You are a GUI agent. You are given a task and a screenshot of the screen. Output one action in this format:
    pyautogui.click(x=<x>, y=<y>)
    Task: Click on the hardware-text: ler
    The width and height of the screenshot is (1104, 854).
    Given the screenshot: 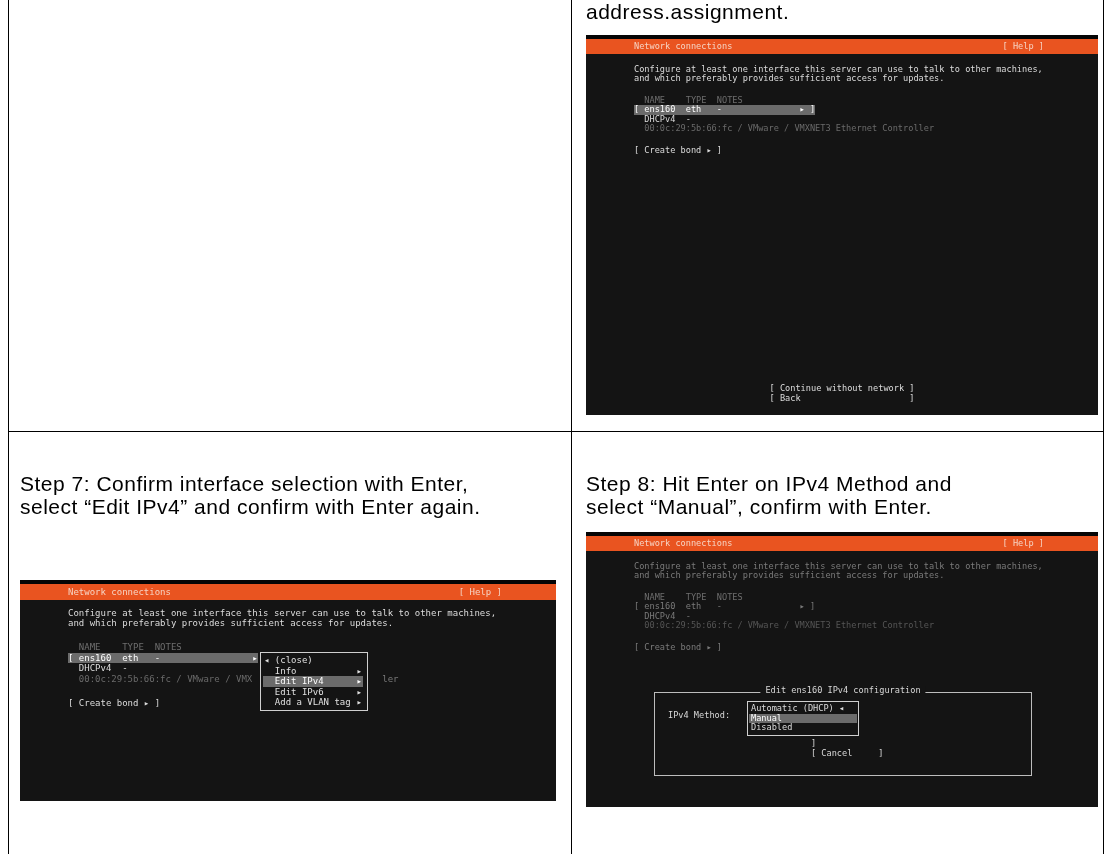 What is the action you would take?
    pyautogui.click(x=390, y=679)
    